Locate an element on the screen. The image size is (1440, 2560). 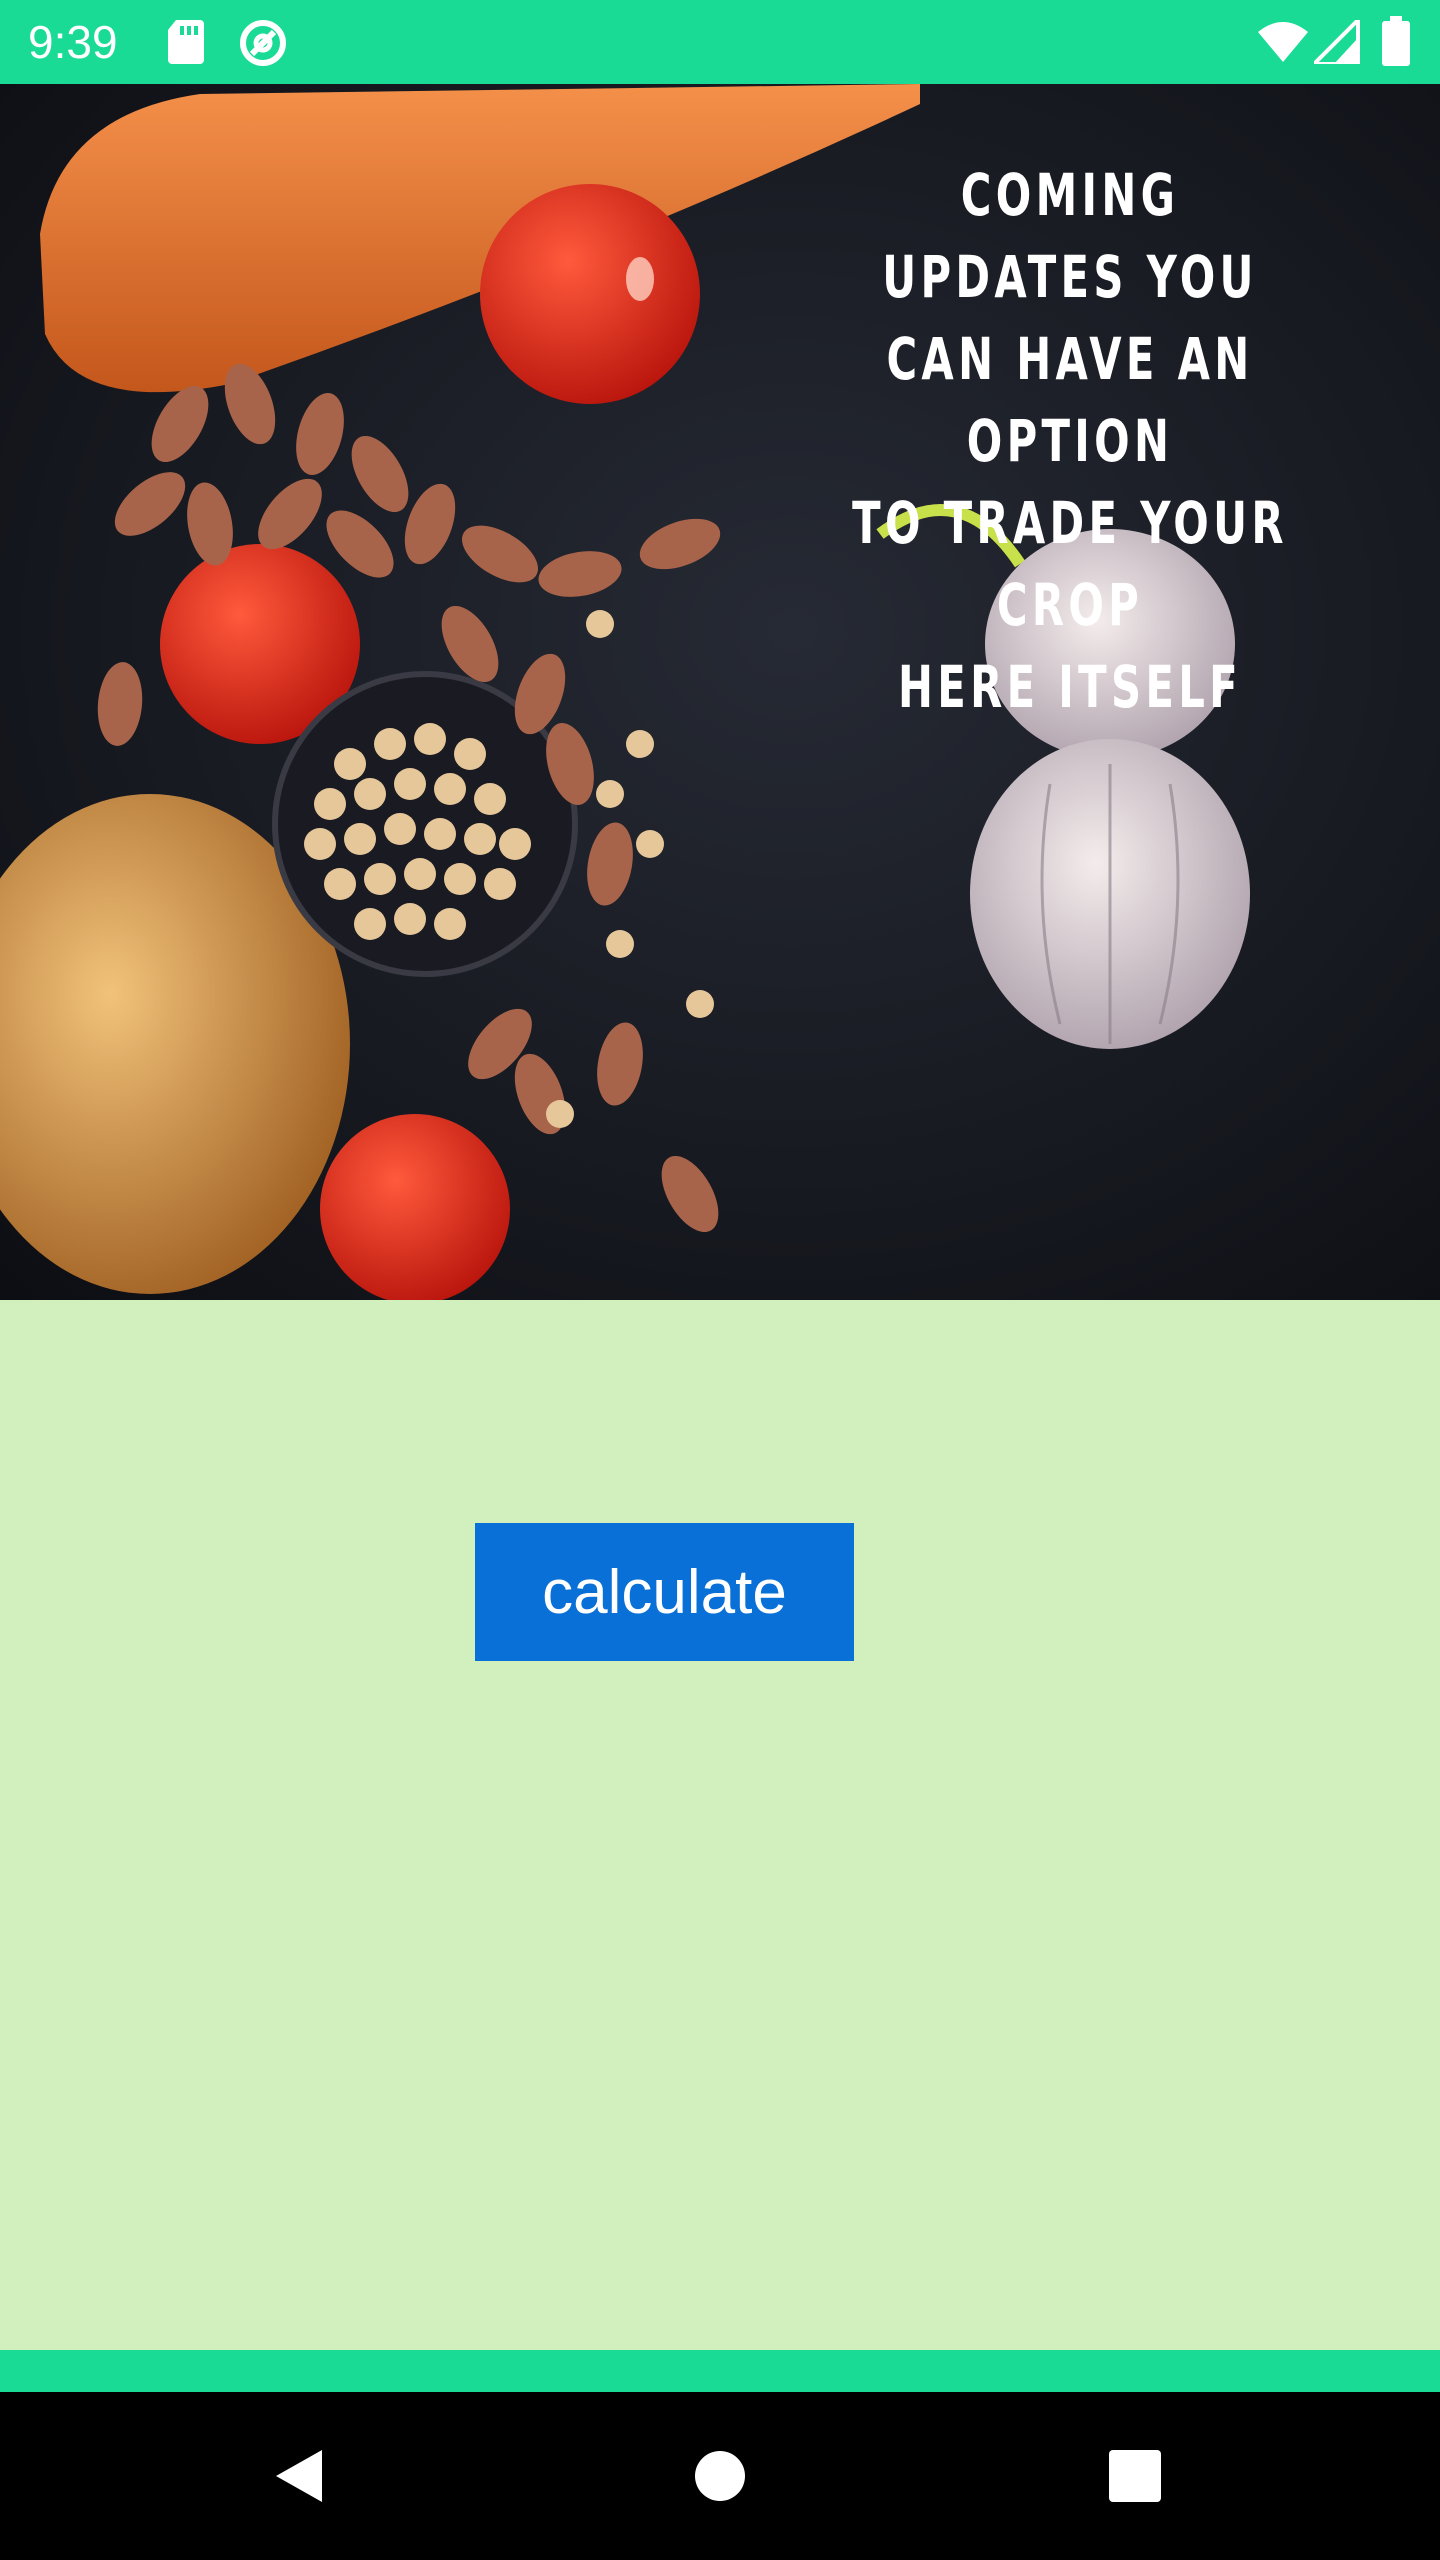
battery-icon is located at coordinates (1396, 43).